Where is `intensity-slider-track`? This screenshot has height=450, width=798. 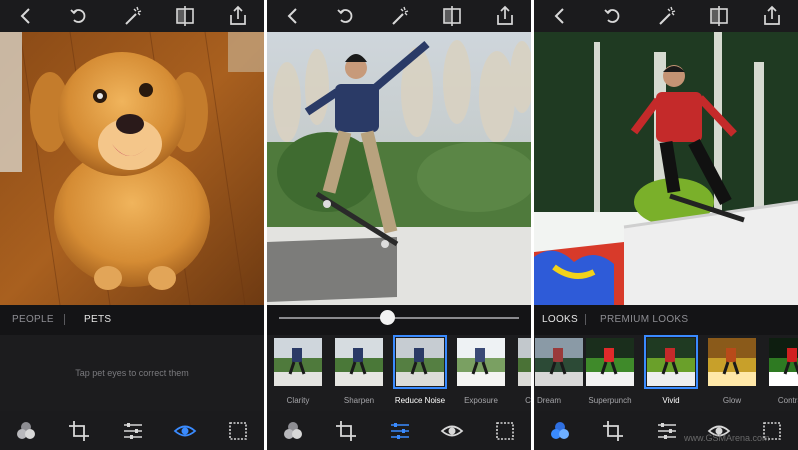 intensity-slider-track is located at coordinates (399, 318).